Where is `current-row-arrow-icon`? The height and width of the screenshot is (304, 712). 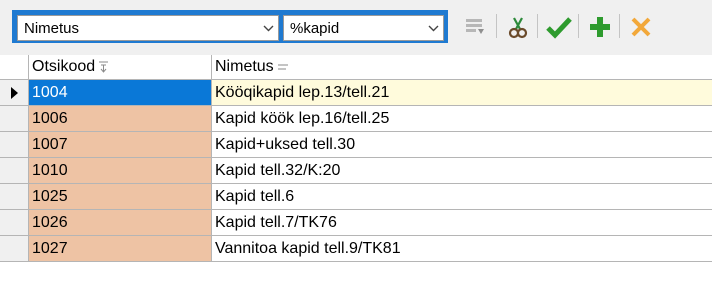
current-row-arrow-icon is located at coordinates (14, 92).